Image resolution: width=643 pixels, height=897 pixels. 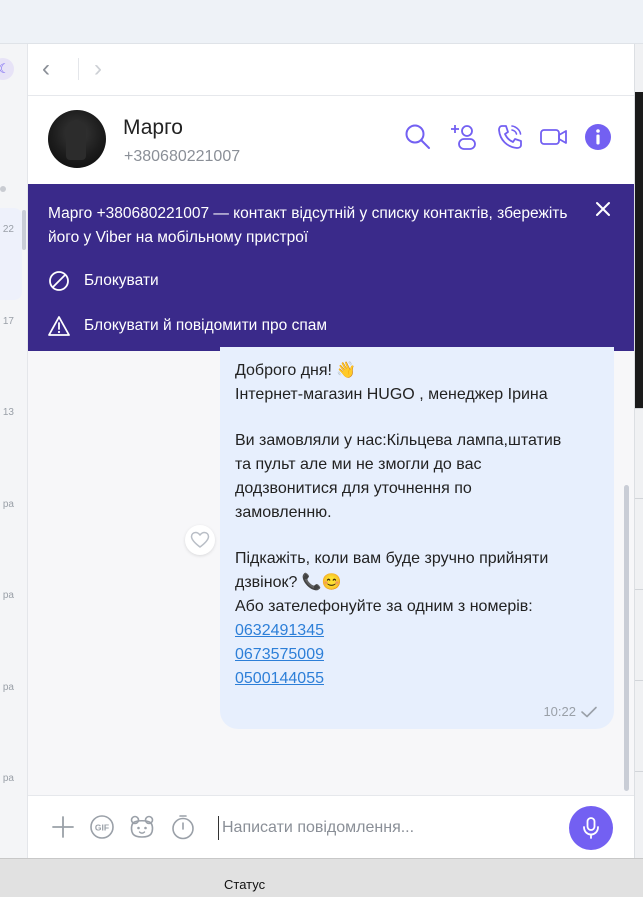 What do you see at coordinates (98, 69) in the screenshot?
I see `chevron-right-icon: ›` at bounding box center [98, 69].